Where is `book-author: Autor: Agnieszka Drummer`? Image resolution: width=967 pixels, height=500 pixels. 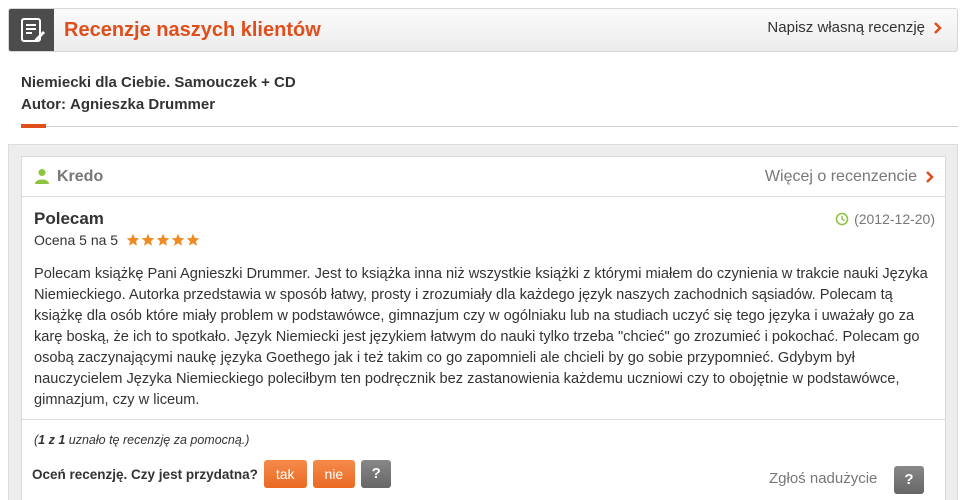
book-author: Autor: Agnieszka Drummer is located at coordinates (158, 105).